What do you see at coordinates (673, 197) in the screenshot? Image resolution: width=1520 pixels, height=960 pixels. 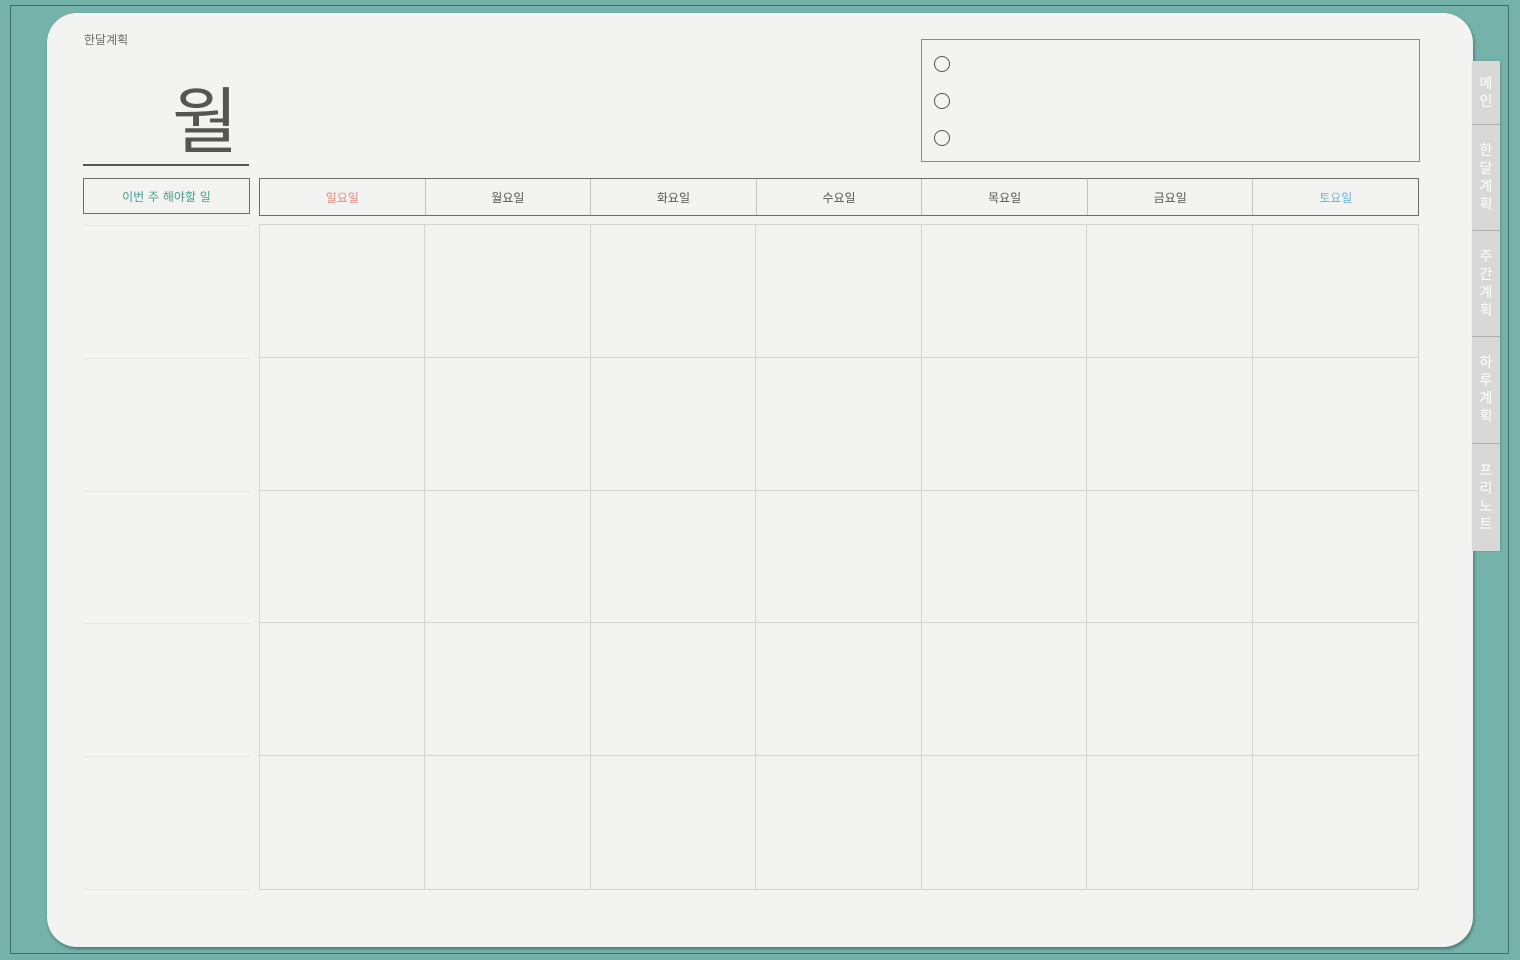 I see `weekday-tuesday: 화요일` at bounding box center [673, 197].